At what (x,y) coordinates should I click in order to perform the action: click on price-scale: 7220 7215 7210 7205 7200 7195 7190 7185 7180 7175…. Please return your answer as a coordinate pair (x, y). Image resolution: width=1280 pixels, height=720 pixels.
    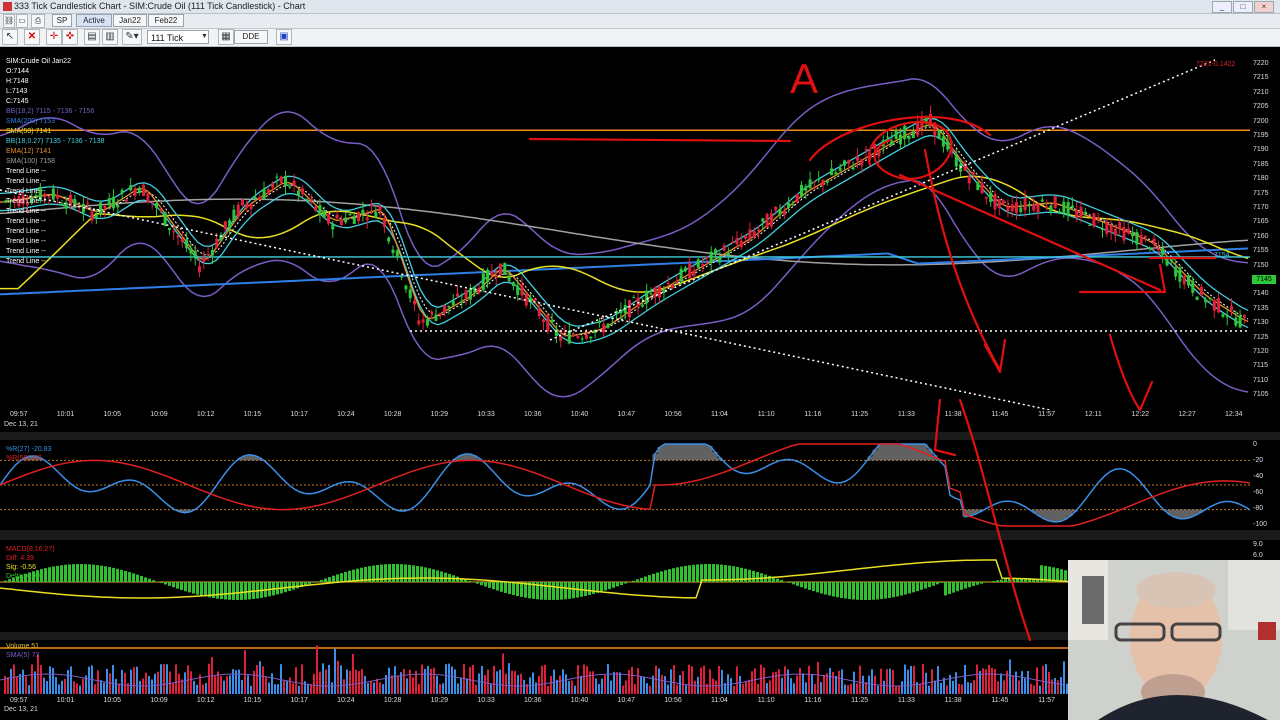
    Looking at the image, I should click on (1265, 232).